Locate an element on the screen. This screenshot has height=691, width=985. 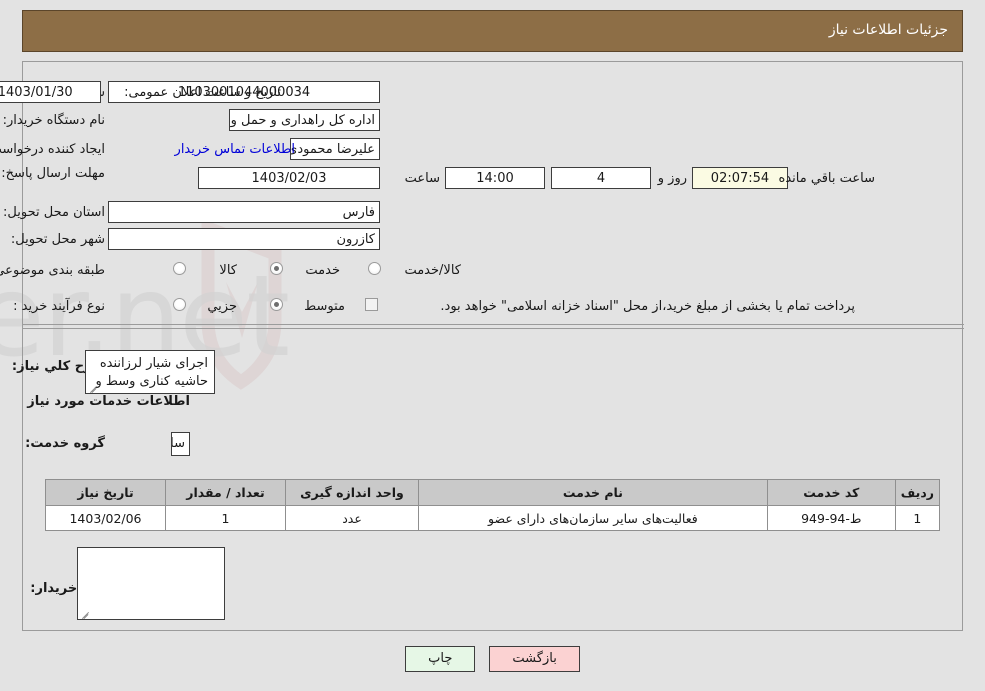
request-creator-label: ایجاد کننده درخواست: is located at coordinates (52, 149).